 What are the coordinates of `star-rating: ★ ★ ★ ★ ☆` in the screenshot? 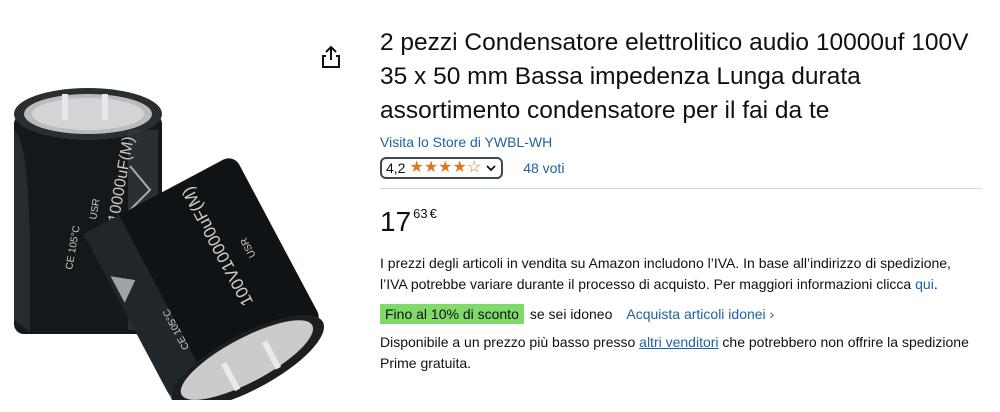 It's located at (445, 168).